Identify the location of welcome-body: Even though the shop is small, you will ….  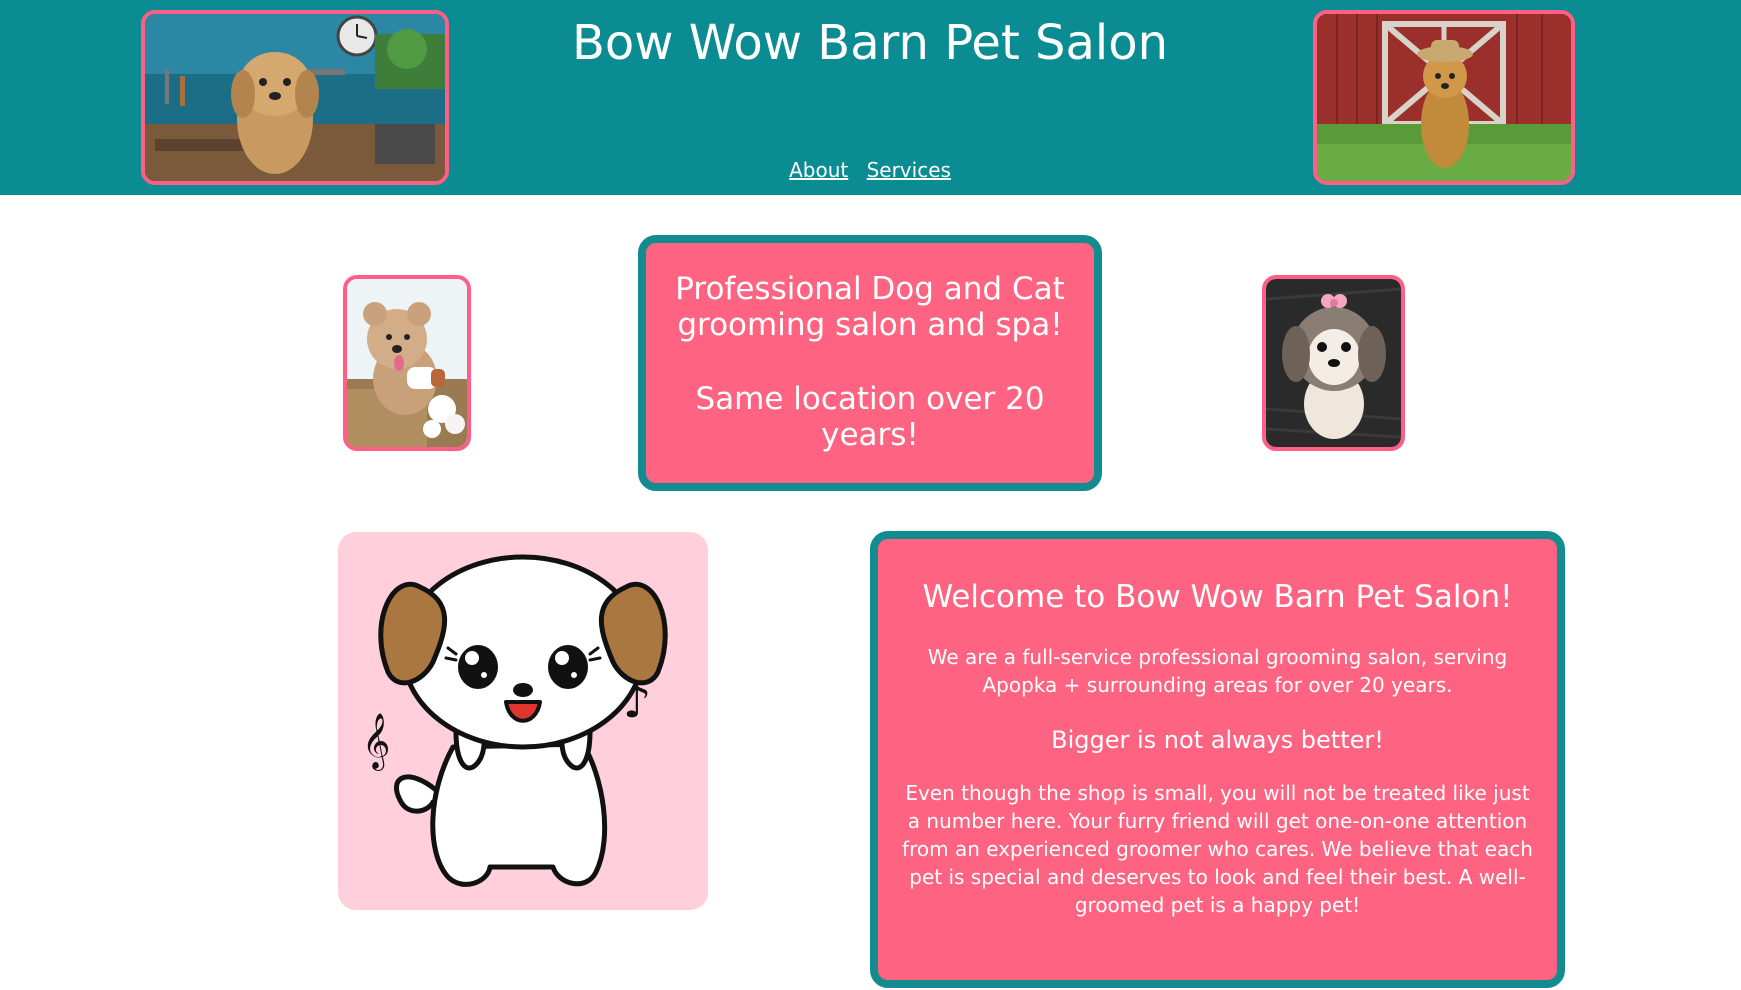
(1217, 849).